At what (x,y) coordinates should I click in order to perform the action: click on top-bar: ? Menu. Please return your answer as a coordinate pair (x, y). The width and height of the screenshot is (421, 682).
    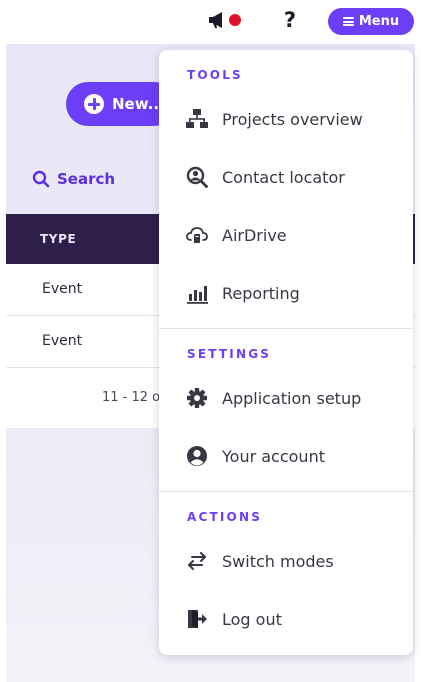
    Looking at the image, I should click on (210, 22).